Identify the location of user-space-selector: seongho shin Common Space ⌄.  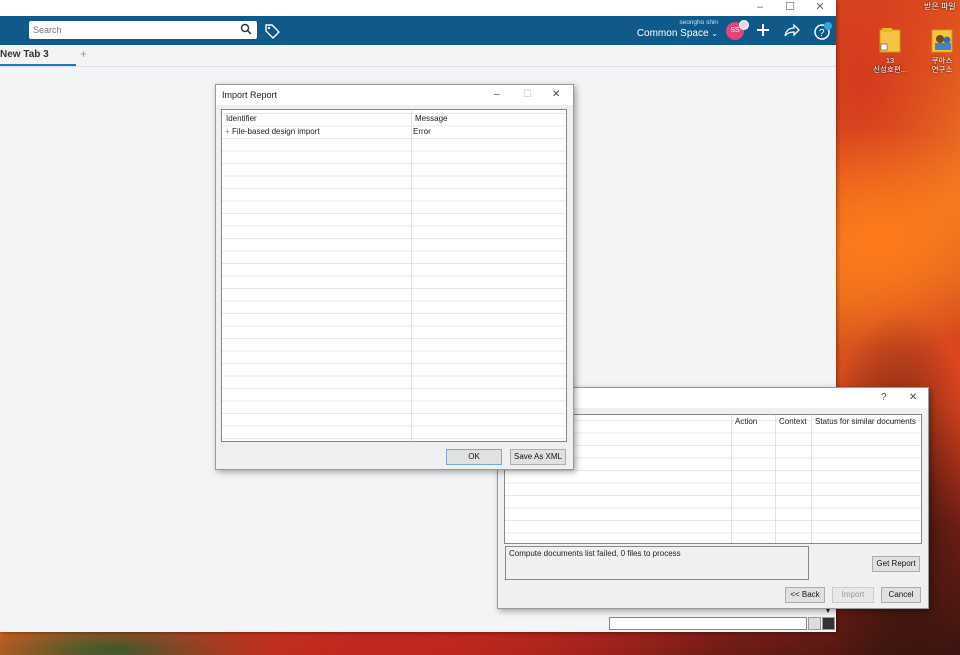
(677, 30).